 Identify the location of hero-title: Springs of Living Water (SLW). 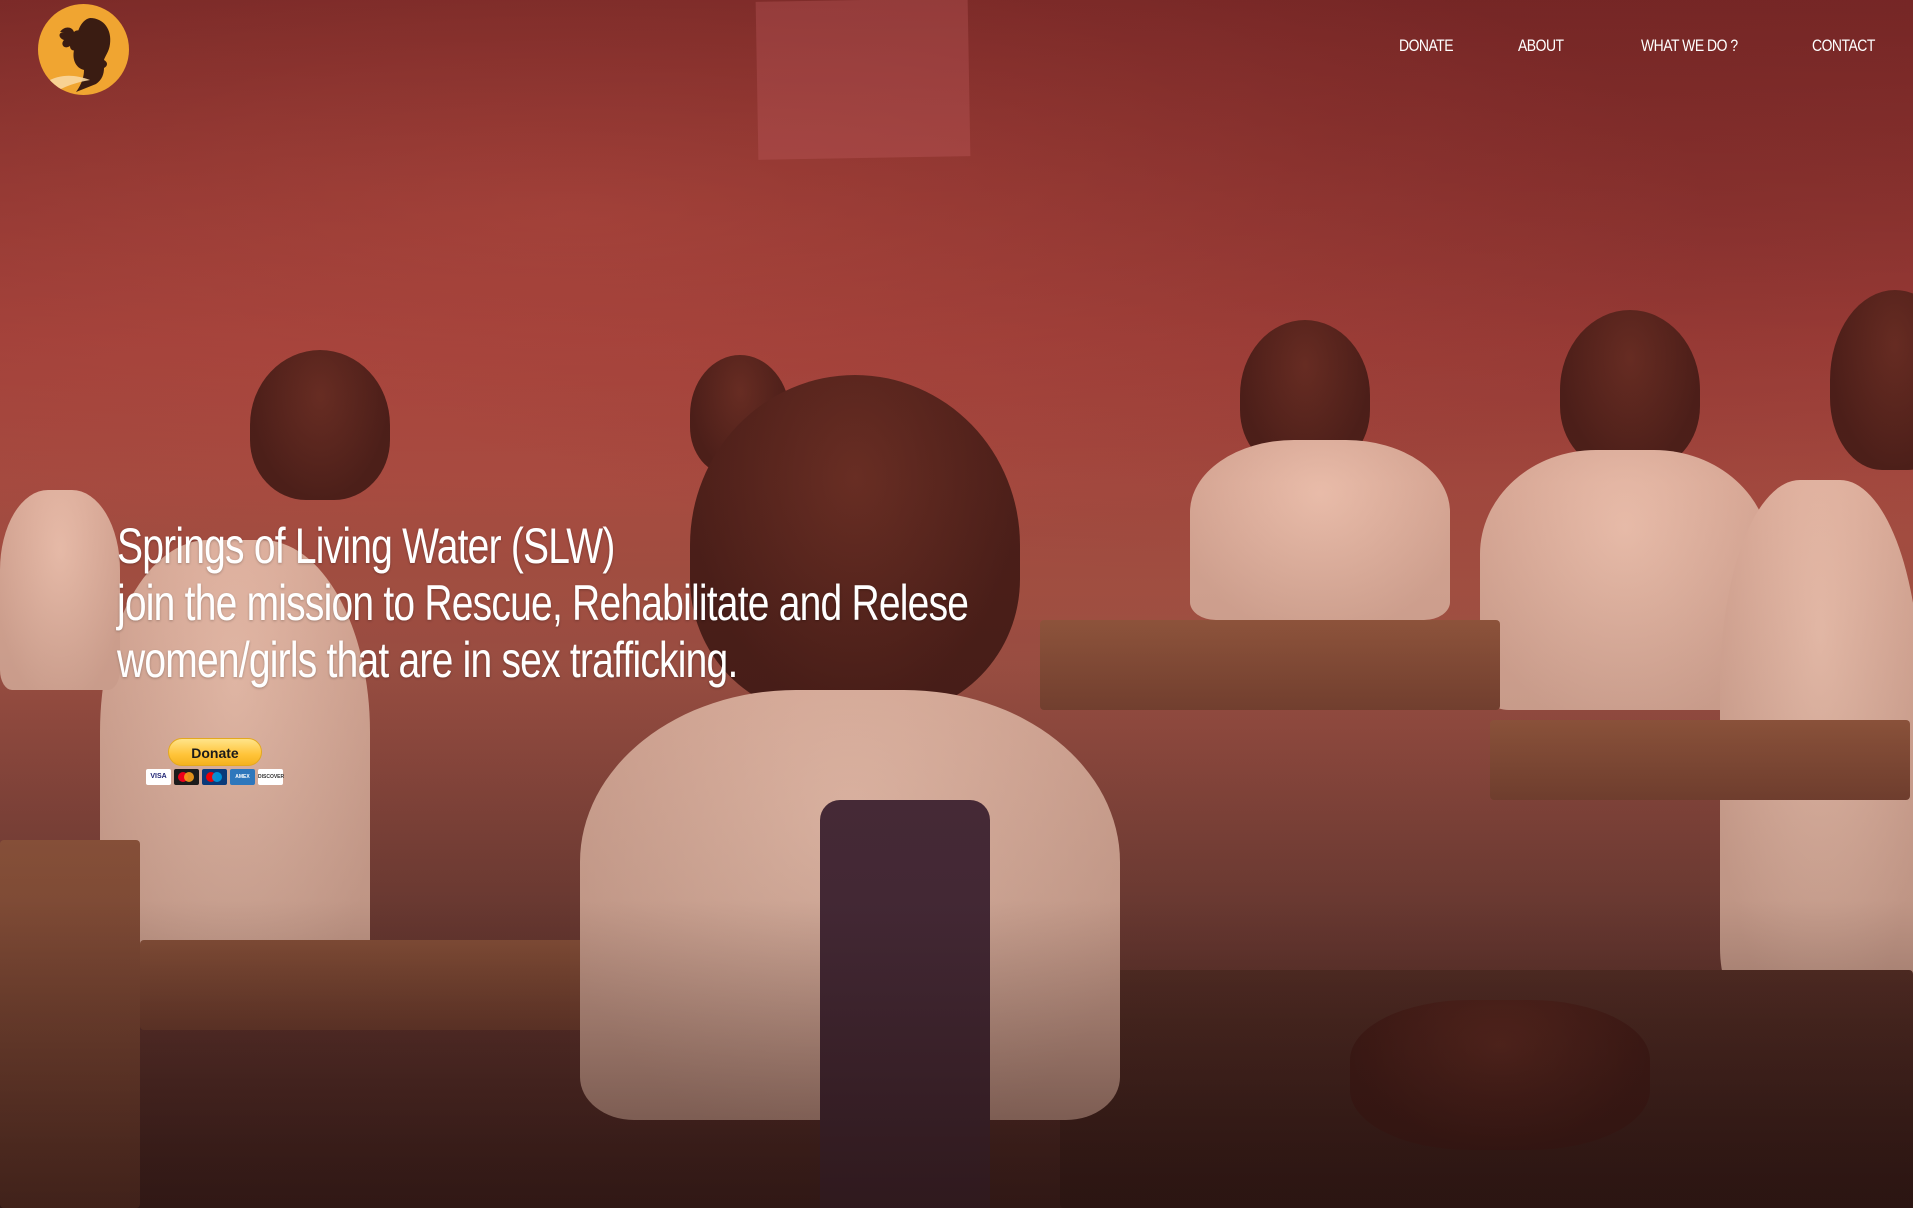
(366, 546).